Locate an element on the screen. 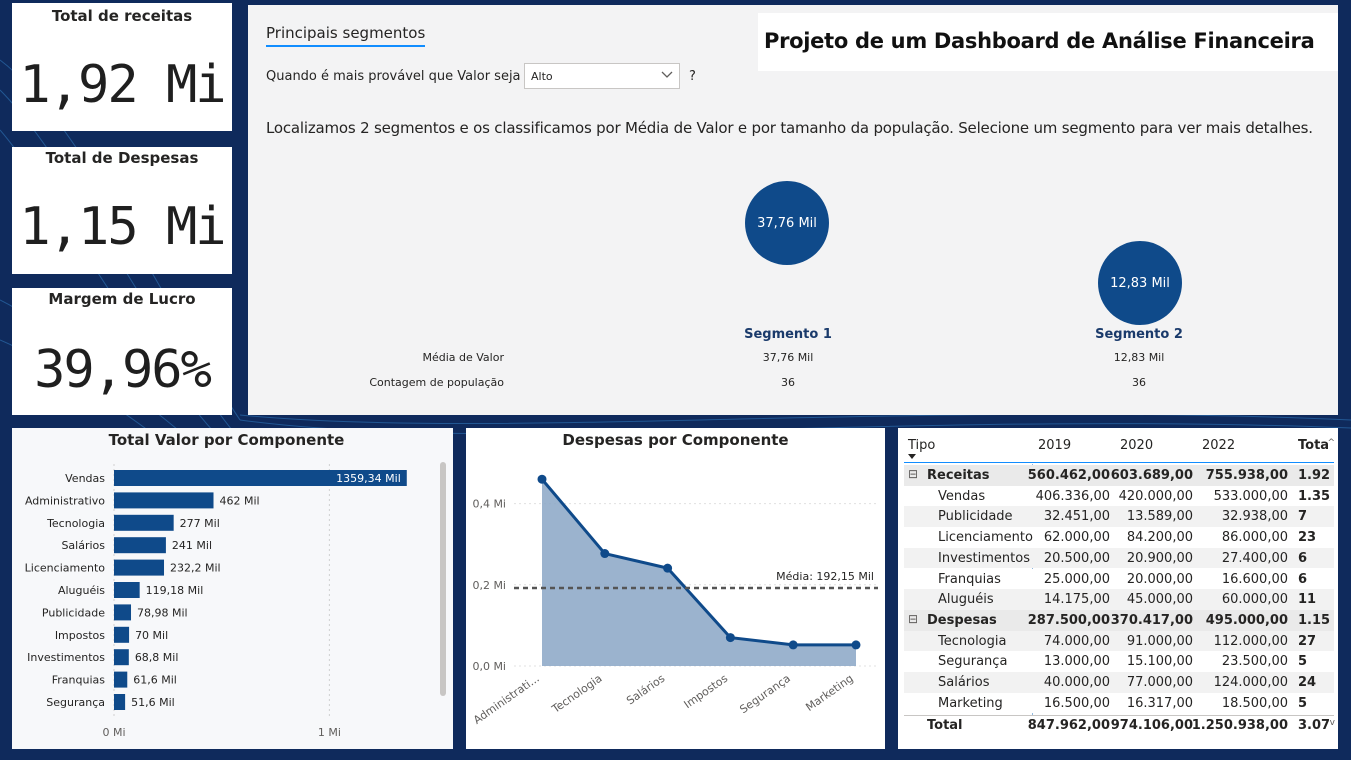 The image size is (1351, 760). category-label: Salários is located at coordinates (83, 545).